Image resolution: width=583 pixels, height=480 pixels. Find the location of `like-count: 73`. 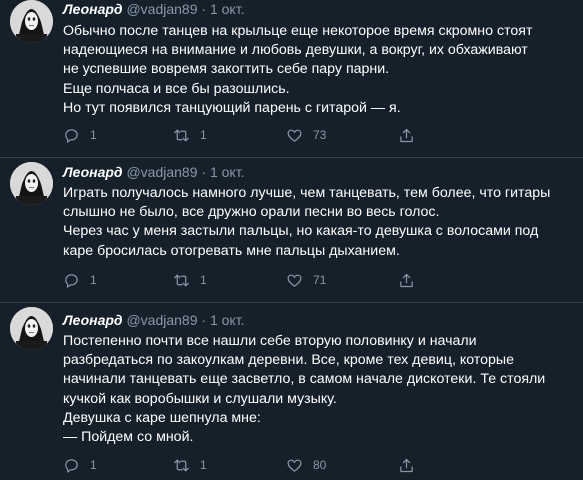

like-count: 73 is located at coordinates (320, 135).